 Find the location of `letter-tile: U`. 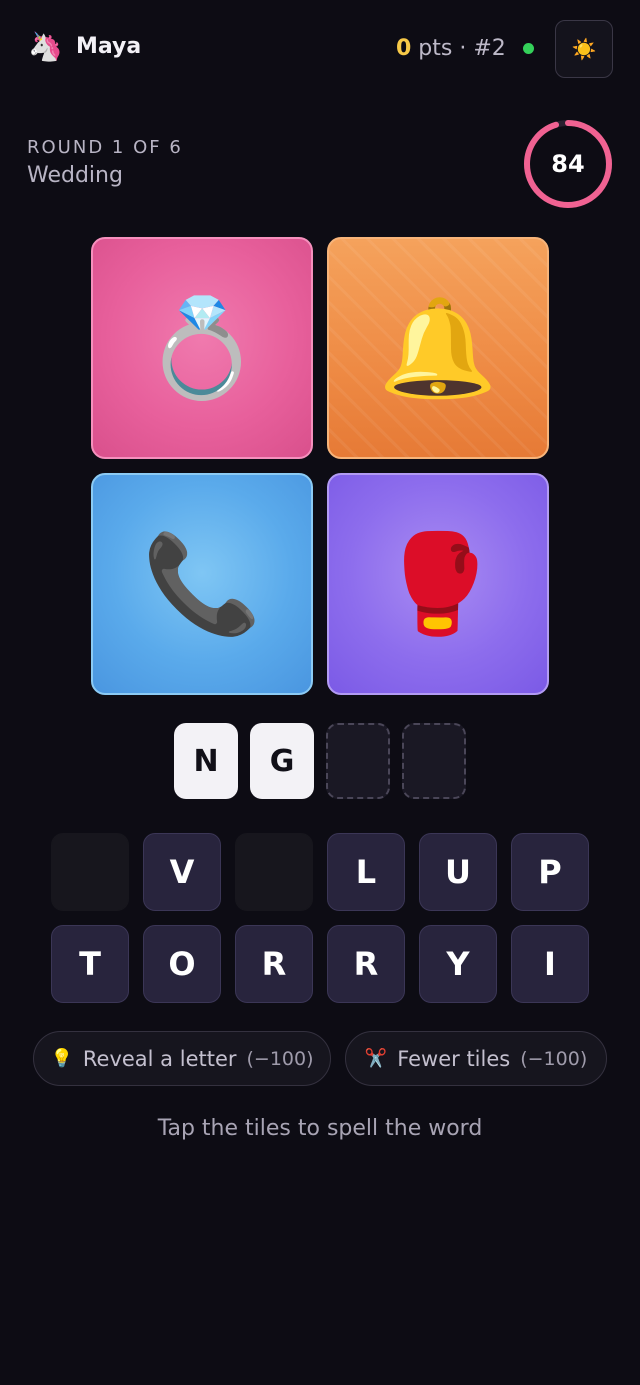

letter-tile: U is located at coordinates (458, 872).